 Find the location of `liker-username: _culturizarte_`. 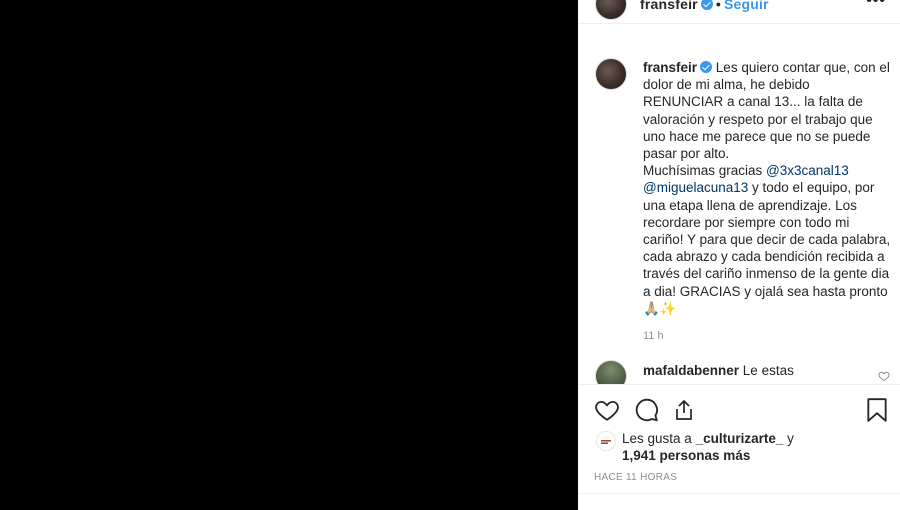

liker-username: _culturizarte_ is located at coordinates (740, 438).